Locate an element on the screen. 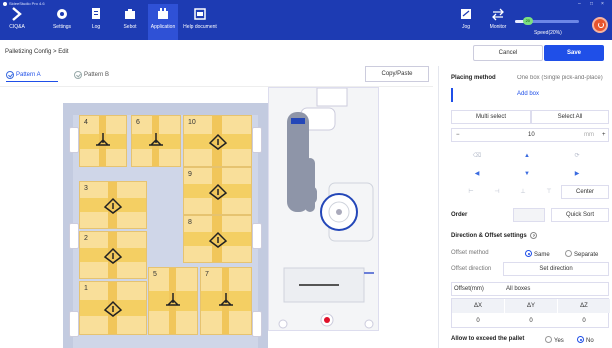 The image size is (612, 348). nav-ciqa: CIQ&A is located at coordinates (17, 22).